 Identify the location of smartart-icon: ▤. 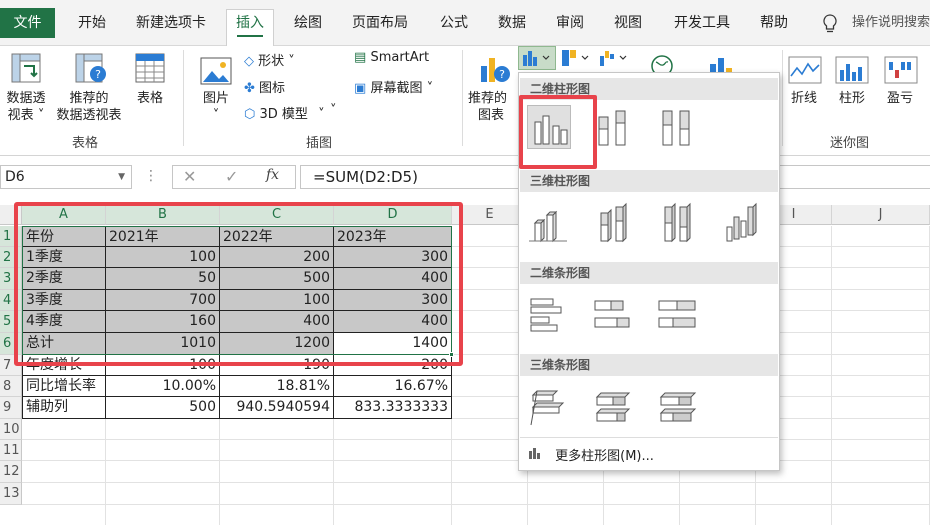
(360, 57).